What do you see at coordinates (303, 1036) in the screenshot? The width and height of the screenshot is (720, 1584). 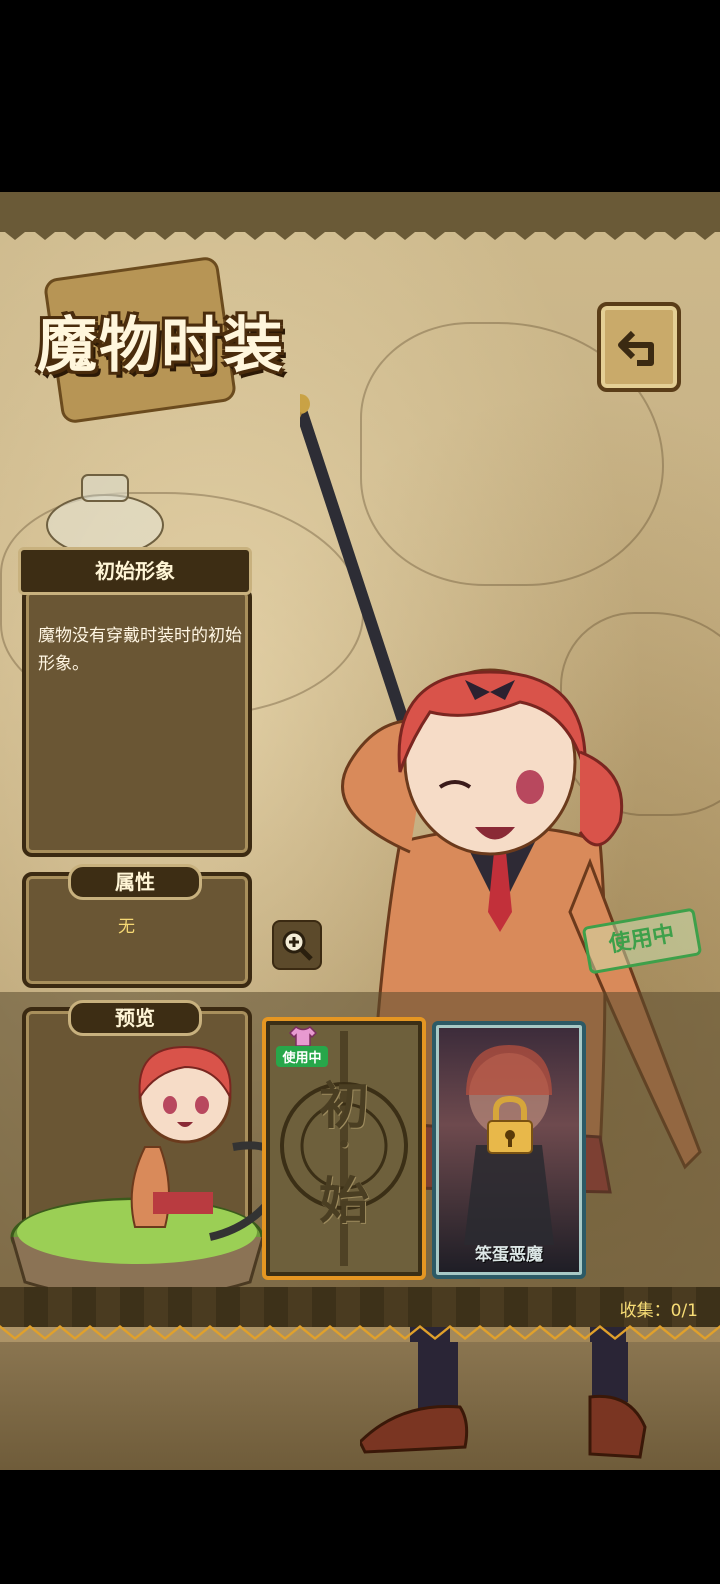 I see `shirt-icon` at bounding box center [303, 1036].